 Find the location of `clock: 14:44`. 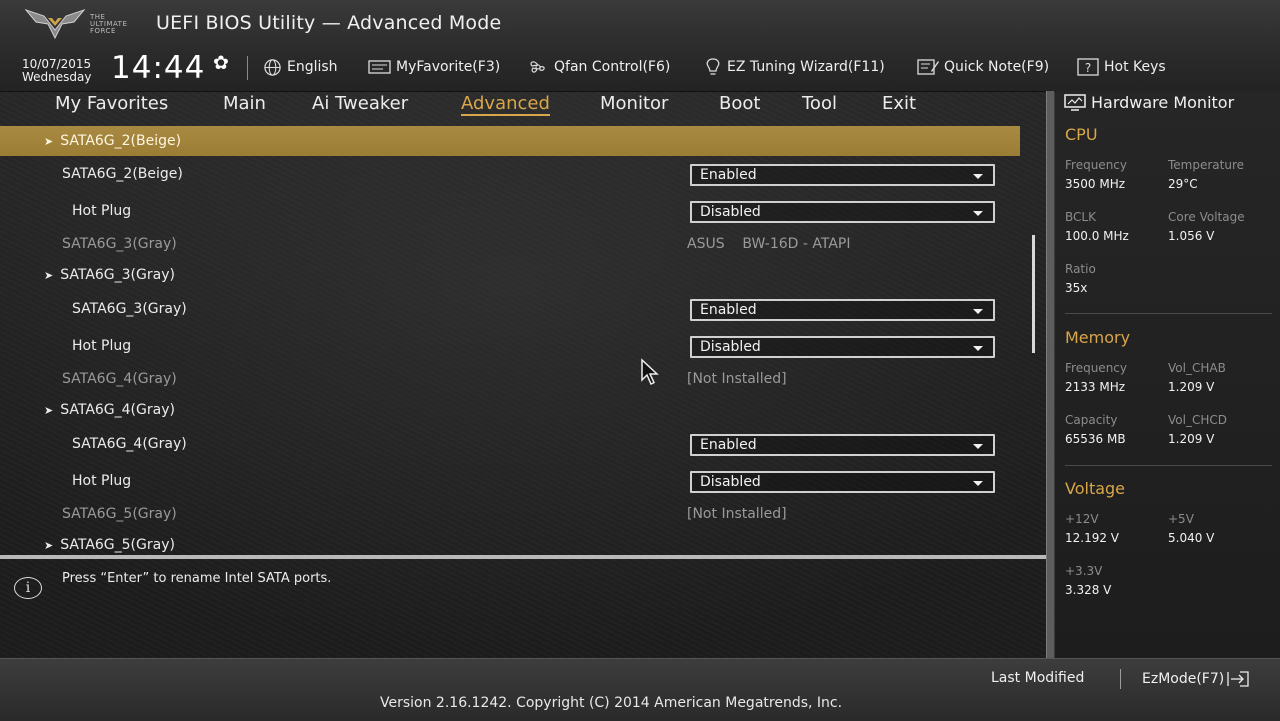

clock: 14:44 is located at coordinates (158, 68).